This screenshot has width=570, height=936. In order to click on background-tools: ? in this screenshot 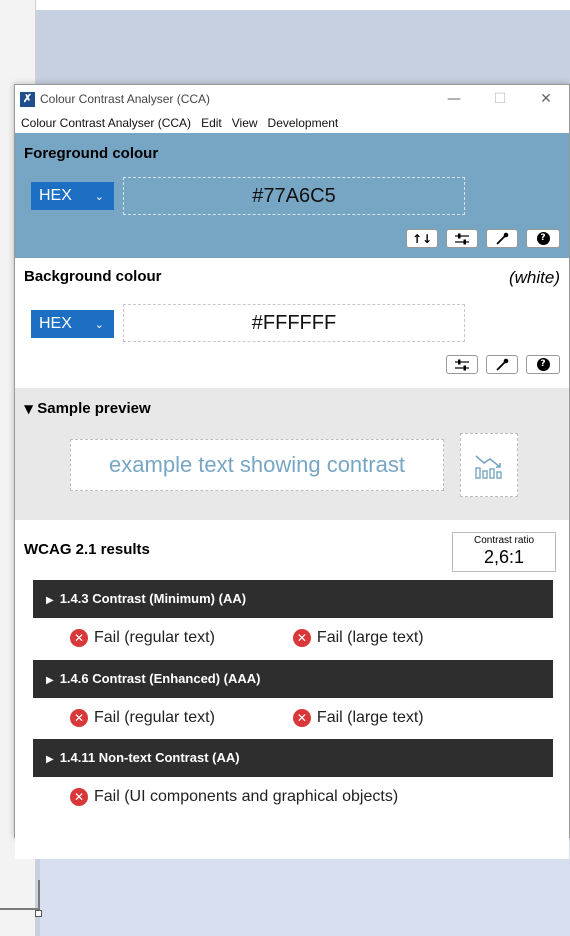, I will do `click(503, 364)`.